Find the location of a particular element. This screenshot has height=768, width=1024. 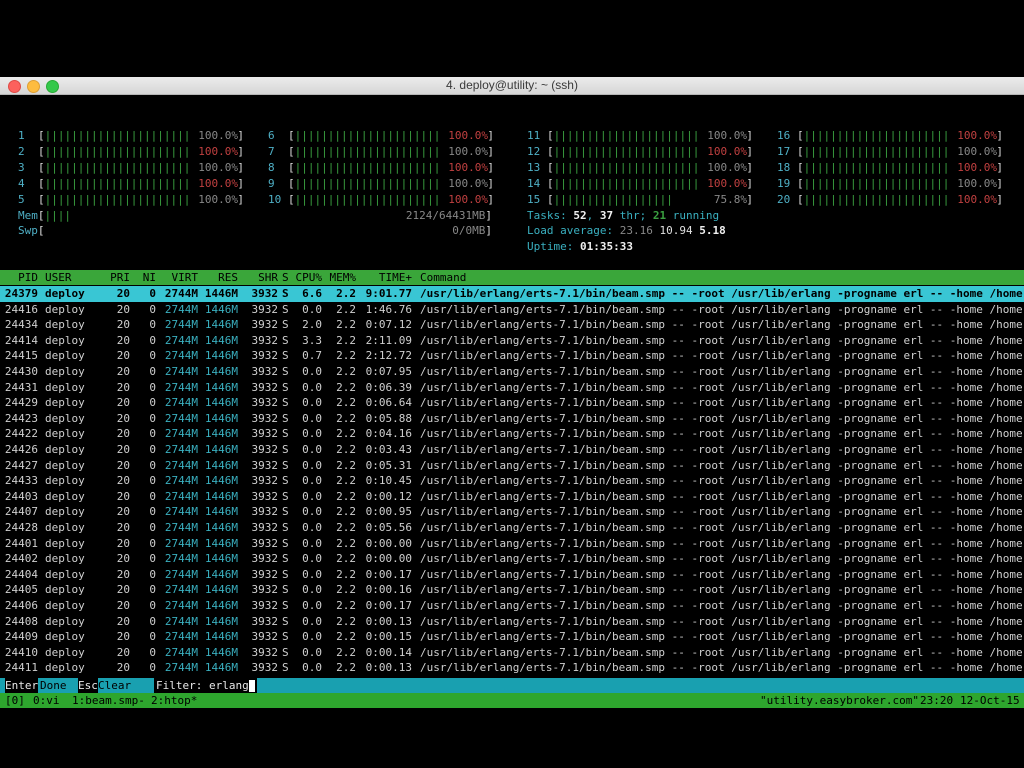

tmux-window-2: 2:htop* is located at coordinates (174, 700).